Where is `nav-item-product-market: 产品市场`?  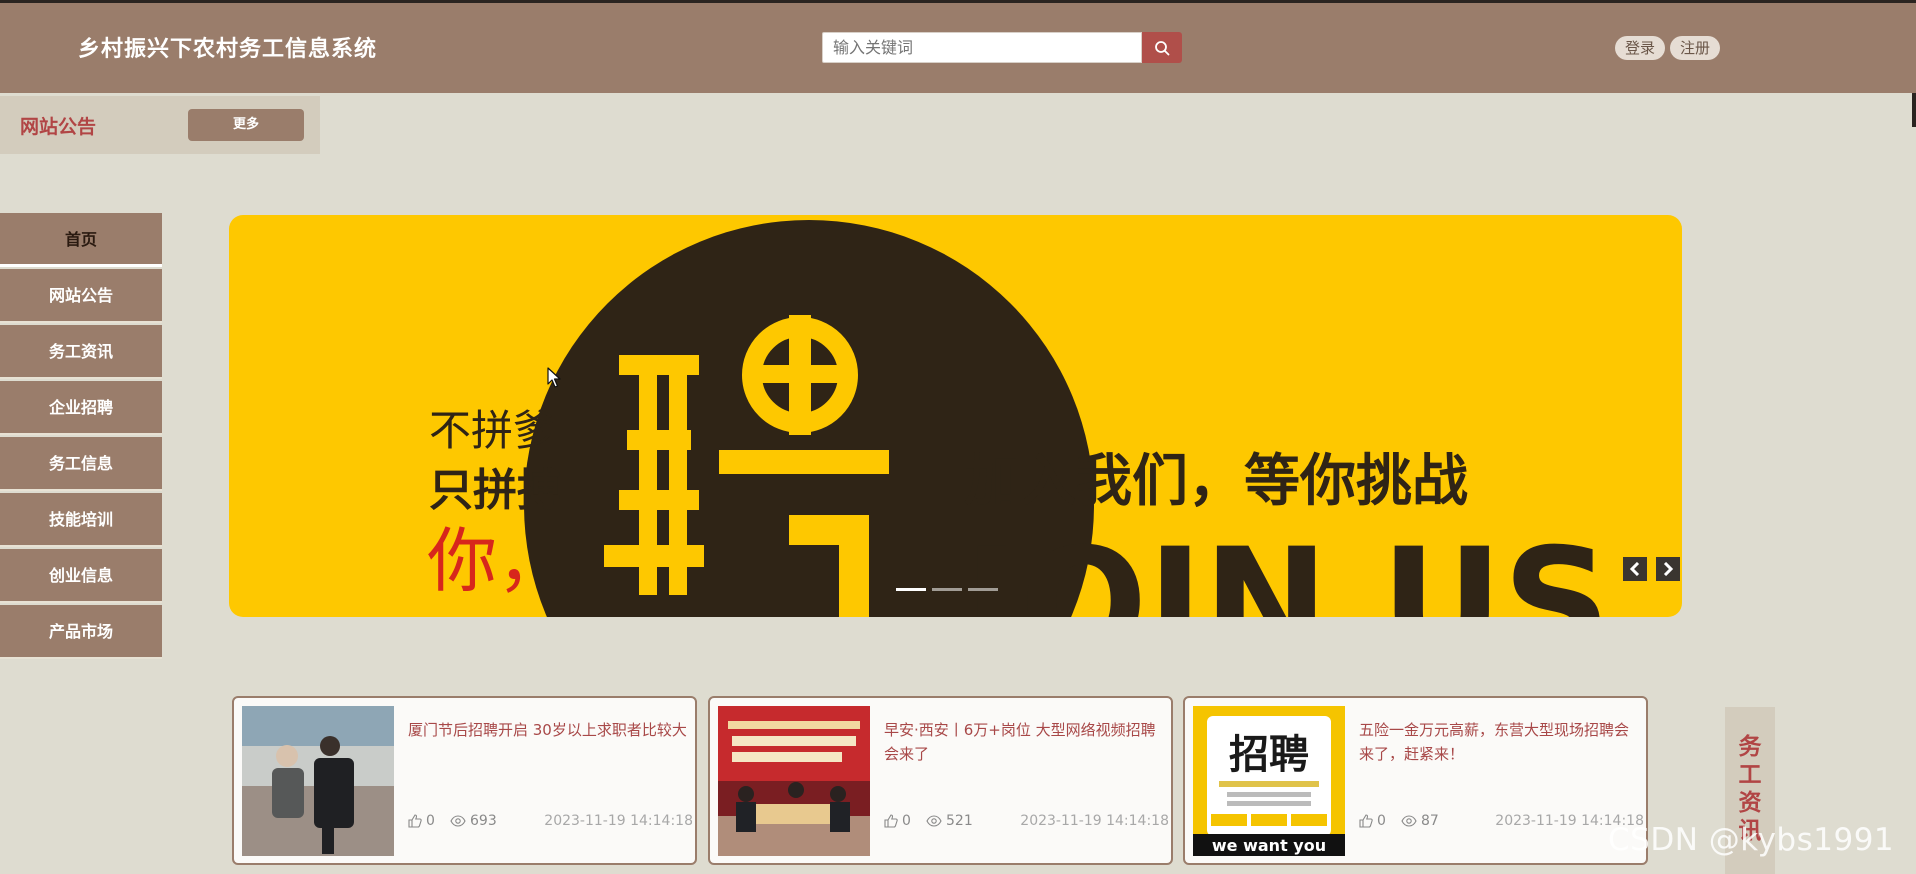 nav-item-product-market: 产品市场 is located at coordinates (81, 632).